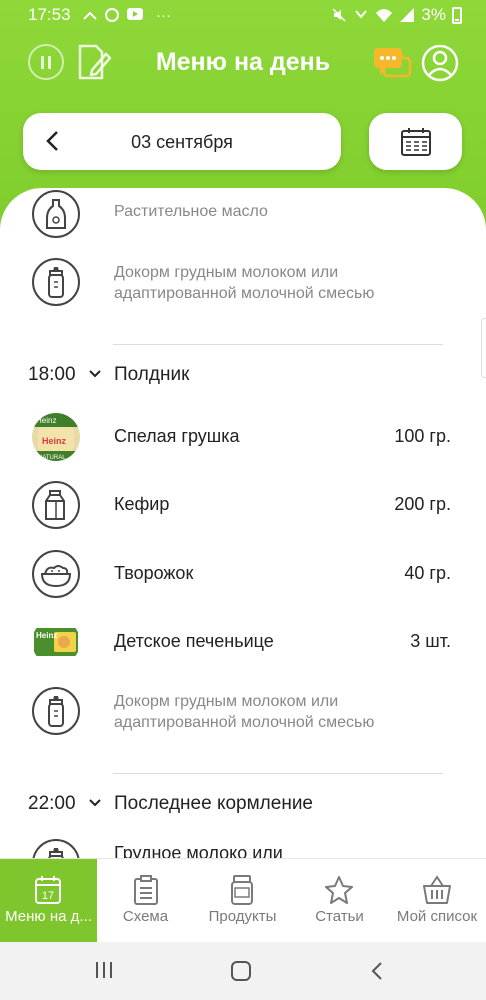 The height and width of the screenshot is (1000, 486). Describe the element at coordinates (339, 890) in the screenshot. I see `star-icon` at that location.